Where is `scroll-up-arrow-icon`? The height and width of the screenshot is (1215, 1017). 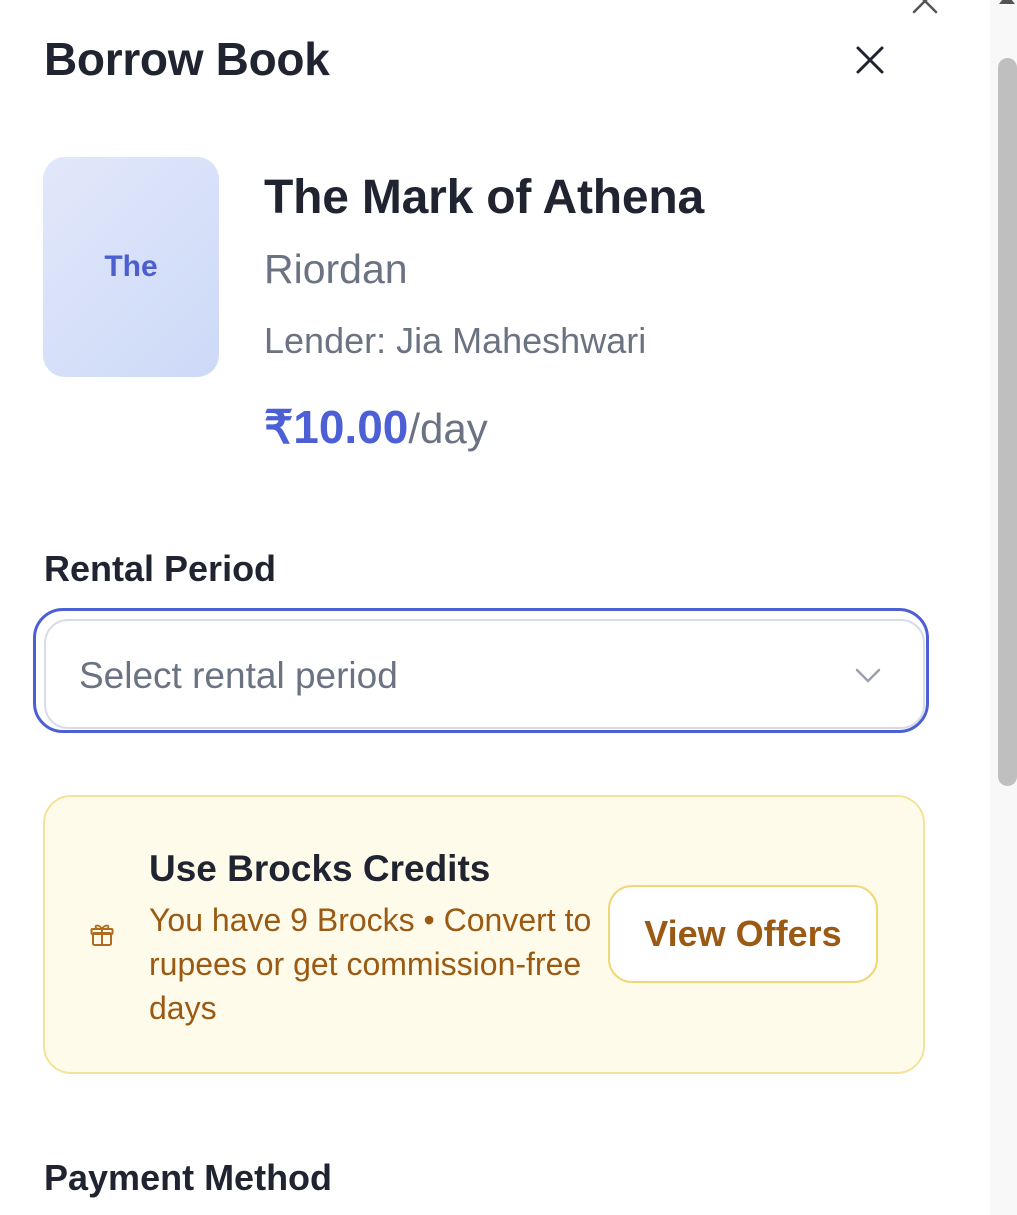 scroll-up-arrow-icon is located at coordinates (1006, 5).